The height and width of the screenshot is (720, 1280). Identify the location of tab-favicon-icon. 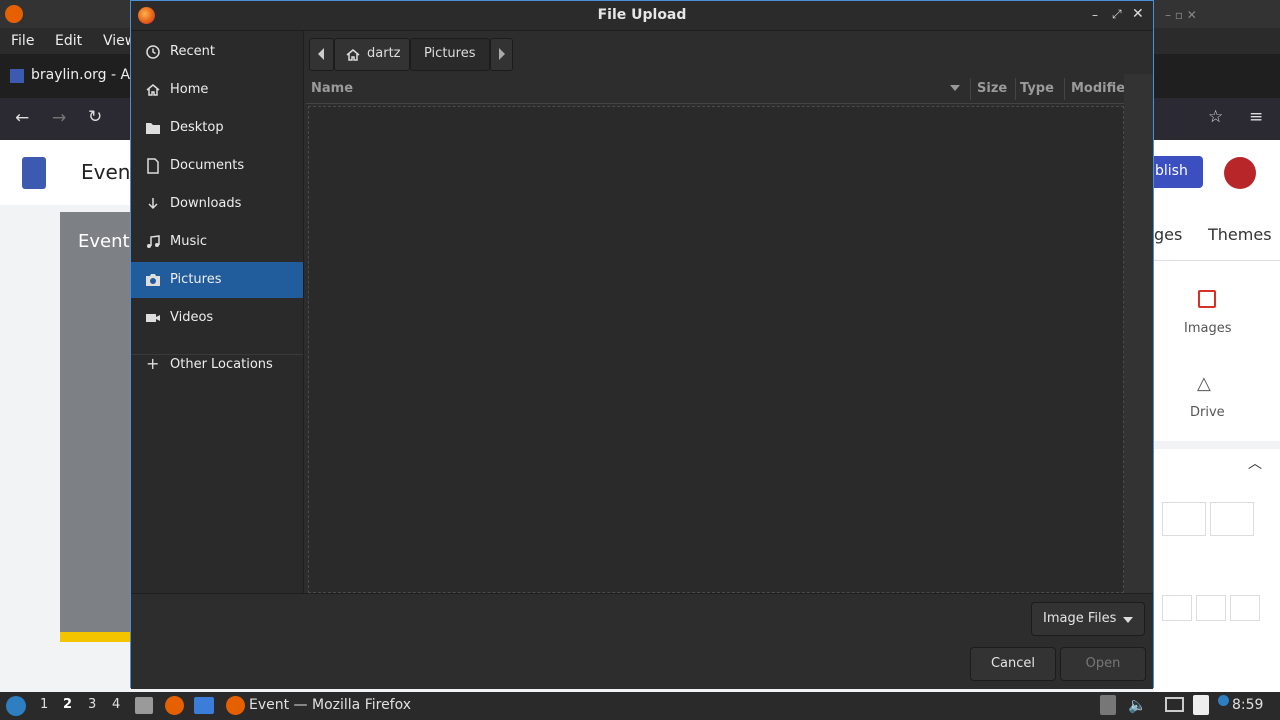
(17, 76).